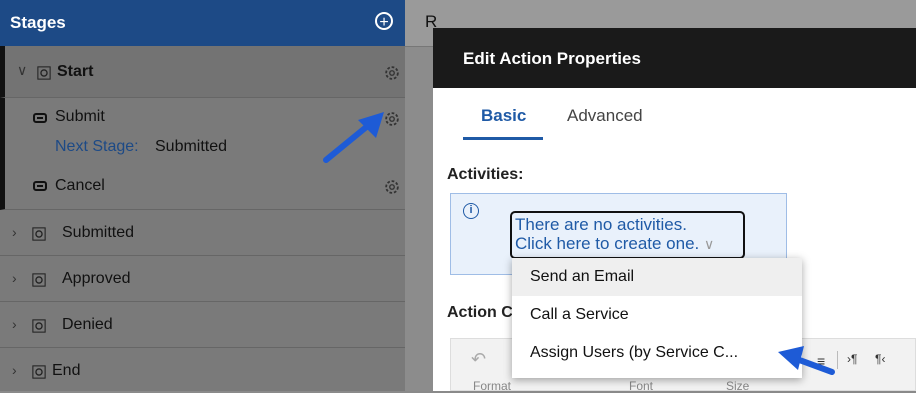  I want to click on tab-advanced: Advanced, so click(605, 116).